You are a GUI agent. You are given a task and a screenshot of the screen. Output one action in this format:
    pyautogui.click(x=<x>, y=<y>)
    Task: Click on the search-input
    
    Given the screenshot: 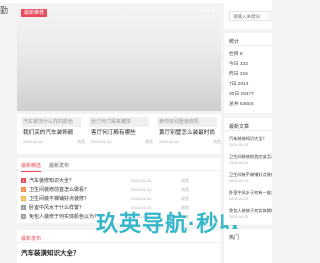 What is the action you would take?
    pyautogui.click(x=250, y=16)
    